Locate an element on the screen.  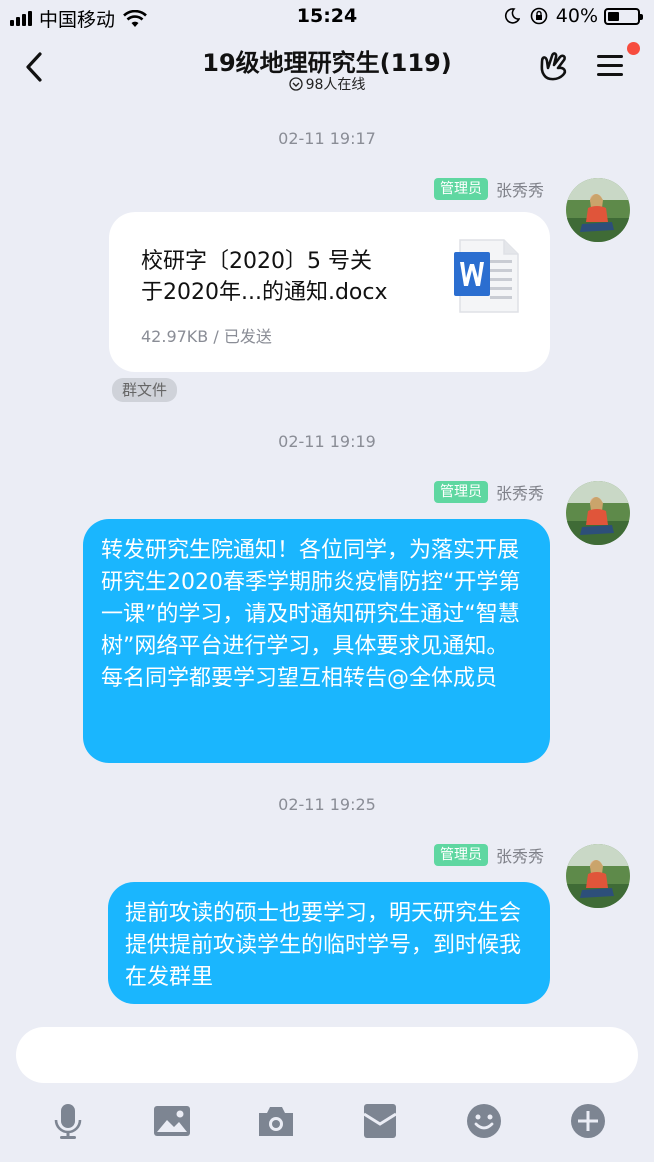
message-timestamp: 02-11 19:17 is located at coordinates (327, 138).